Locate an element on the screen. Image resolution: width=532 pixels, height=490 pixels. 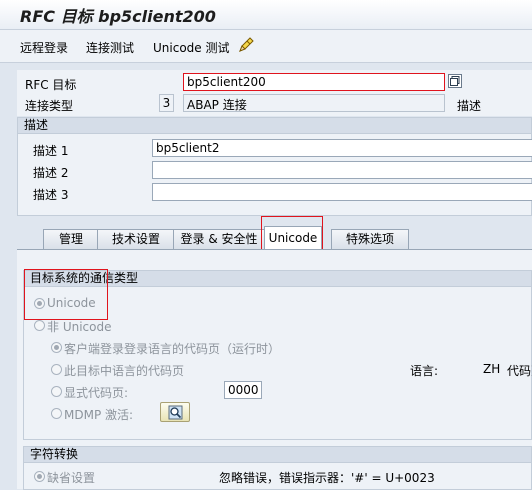
default-setting-label: 缺省设置 is located at coordinates (71, 478).